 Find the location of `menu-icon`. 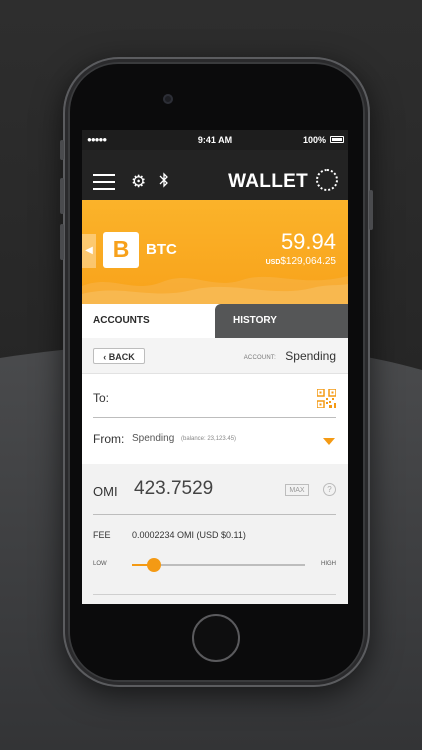

menu-icon is located at coordinates (104, 184).